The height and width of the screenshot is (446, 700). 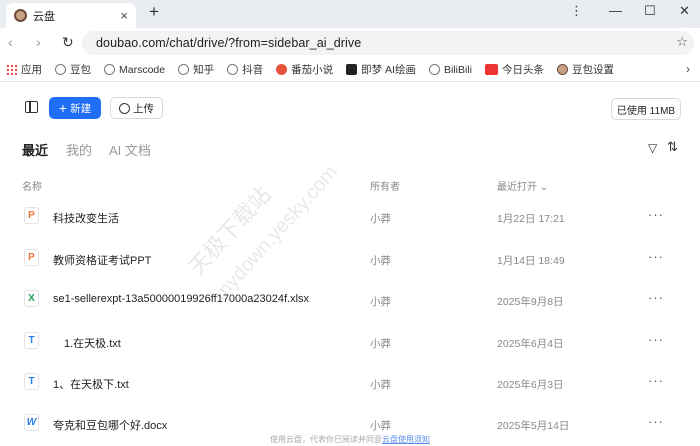 I want to click on browser-tab-strip: 云盘 × + ⋮ — ☐ ✕, so click(x=350, y=14).